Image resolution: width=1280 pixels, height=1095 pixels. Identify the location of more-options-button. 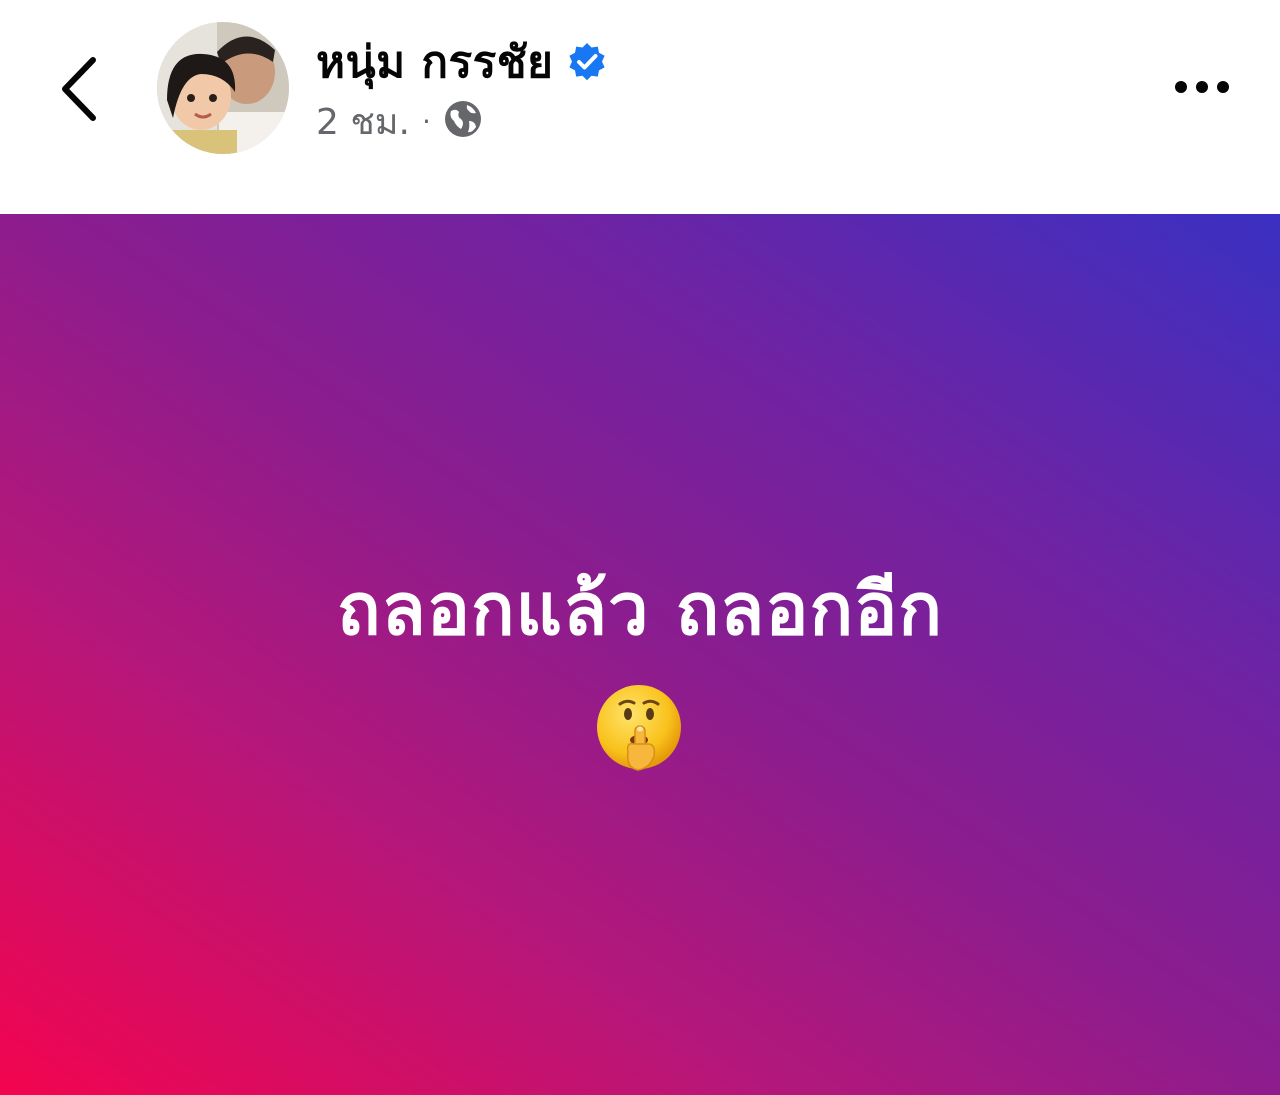
(1202, 87).